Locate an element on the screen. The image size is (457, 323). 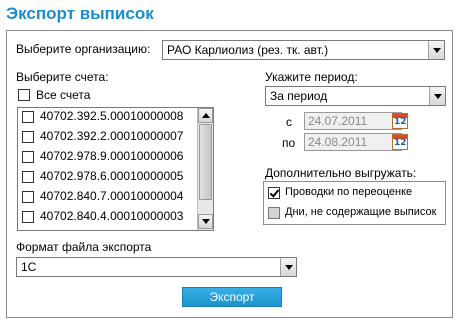
scroll-up-icon is located at coordinates (205, 115).